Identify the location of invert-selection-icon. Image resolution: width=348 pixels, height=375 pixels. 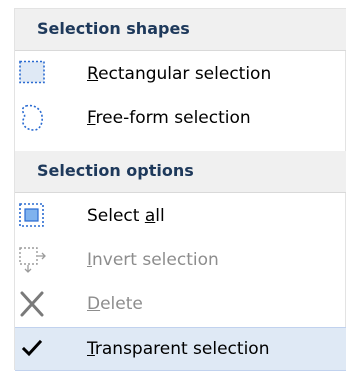
(32, 260).